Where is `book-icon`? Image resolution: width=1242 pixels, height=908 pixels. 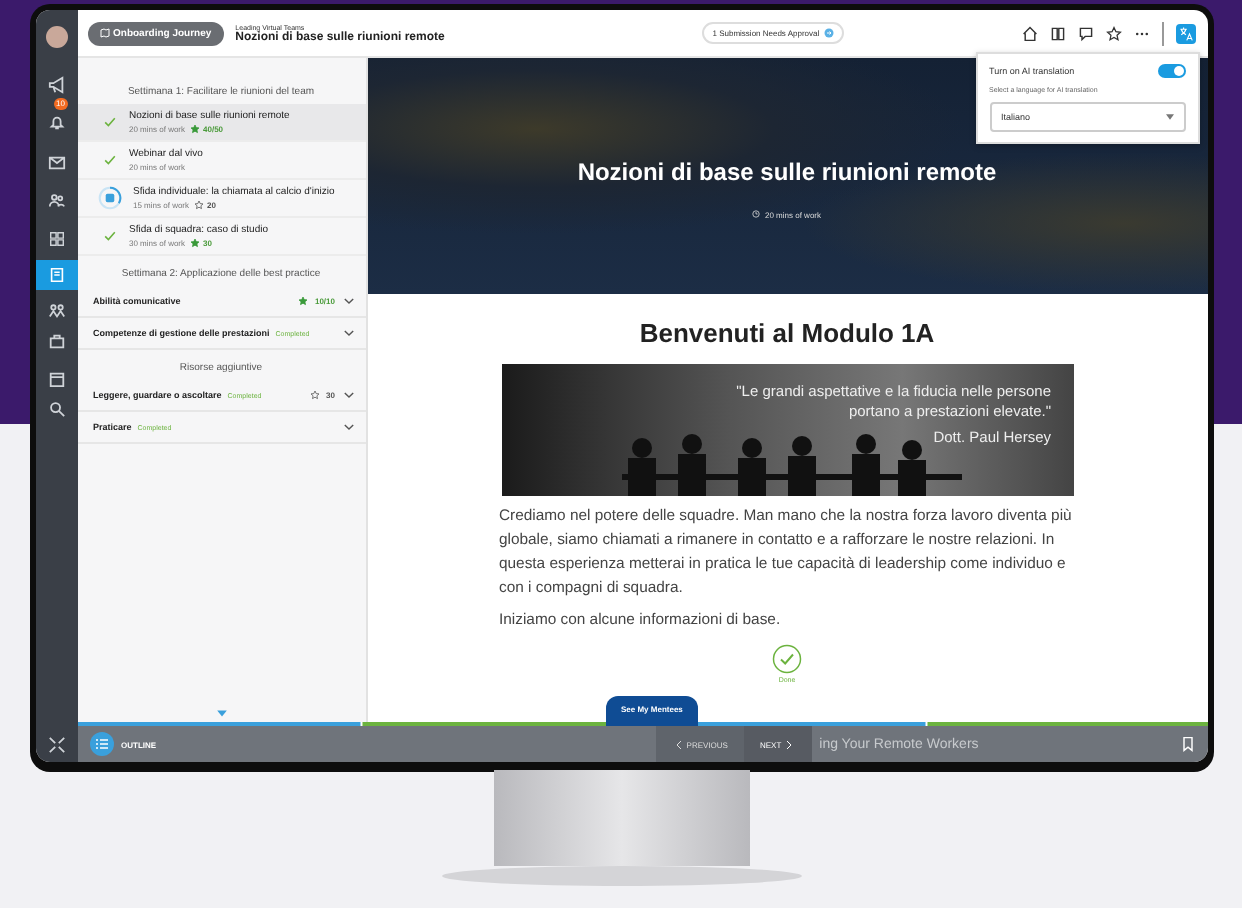
book-icon is located at coordinates (56, 275).